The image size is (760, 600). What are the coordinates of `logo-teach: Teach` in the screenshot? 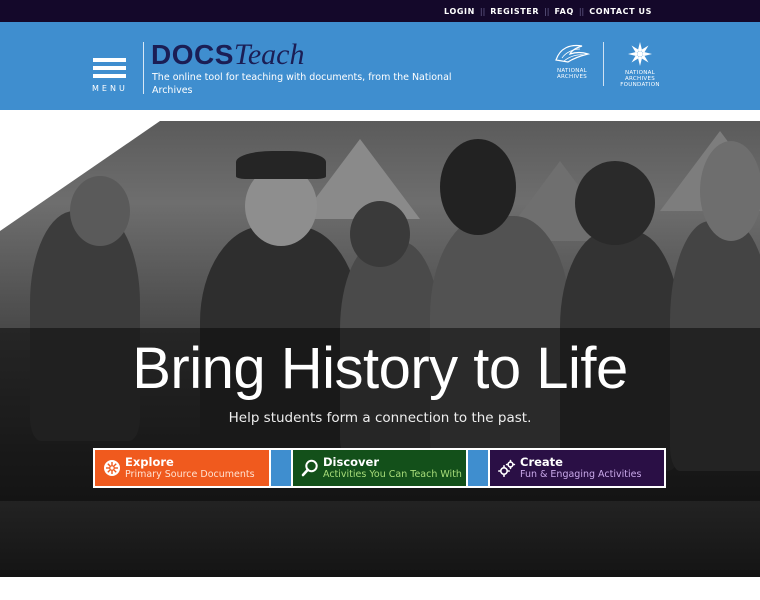 It's located at (269, 54).